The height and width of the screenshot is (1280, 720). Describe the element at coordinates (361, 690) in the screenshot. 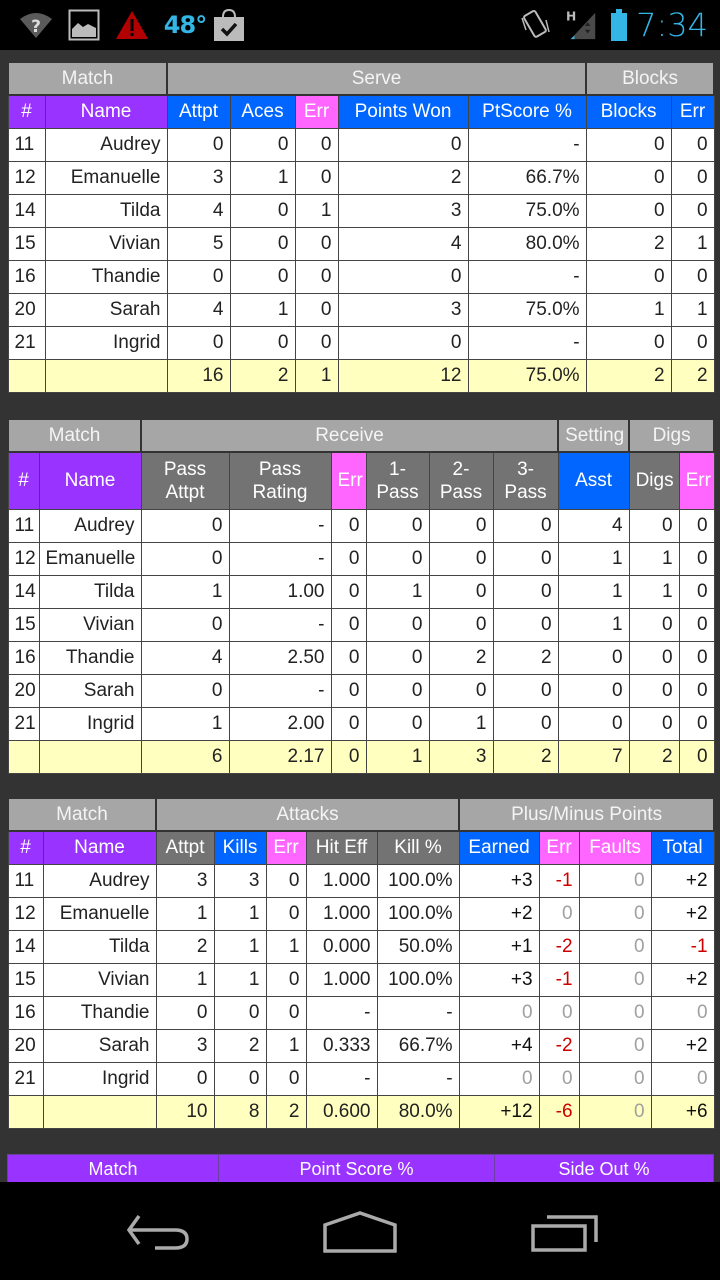

I see `player-row: 20 Sarah 0-0 0 0 0 0 0 0` at that location.